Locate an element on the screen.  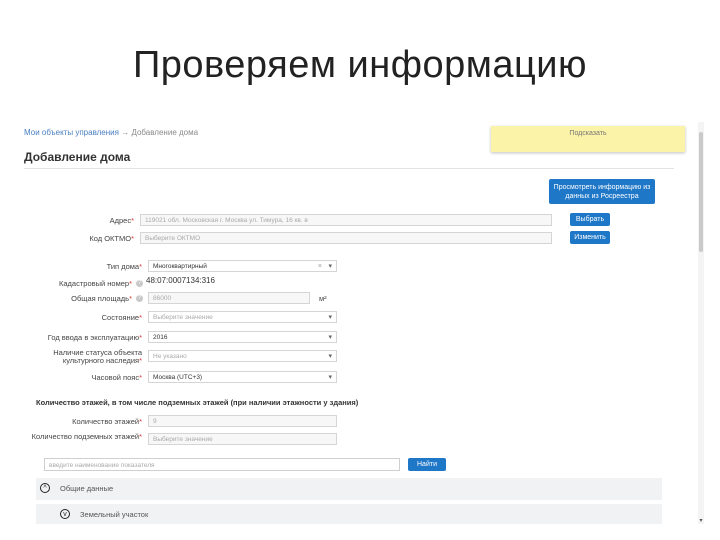
breadcrumb-link: Мои объекты управления is located at coordinates (71, 132).